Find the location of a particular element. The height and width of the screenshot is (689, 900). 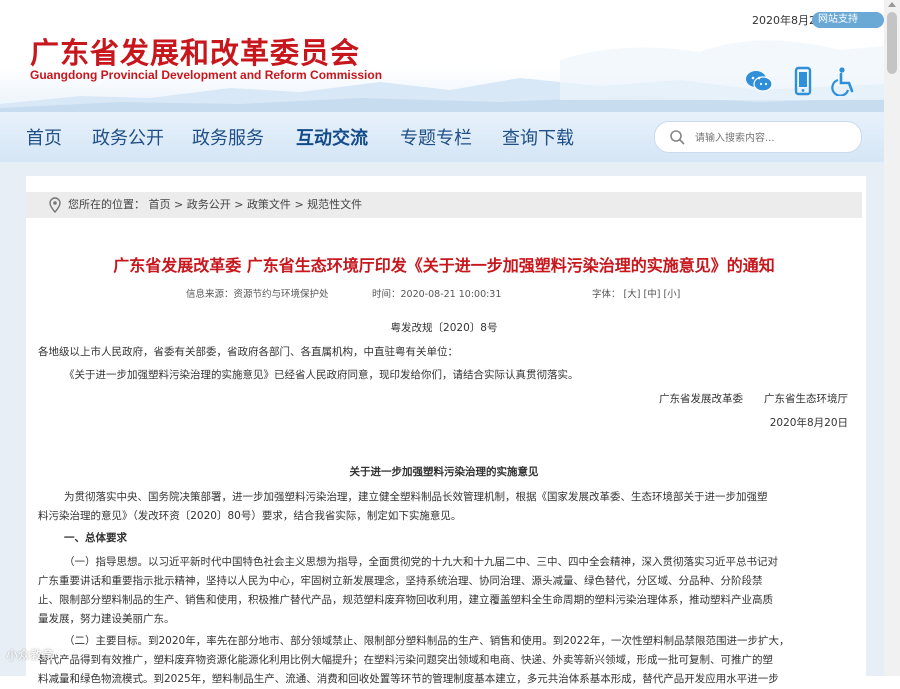

ipv6-badge: 网站支持IPv6 is located at coordinates (848, 26).